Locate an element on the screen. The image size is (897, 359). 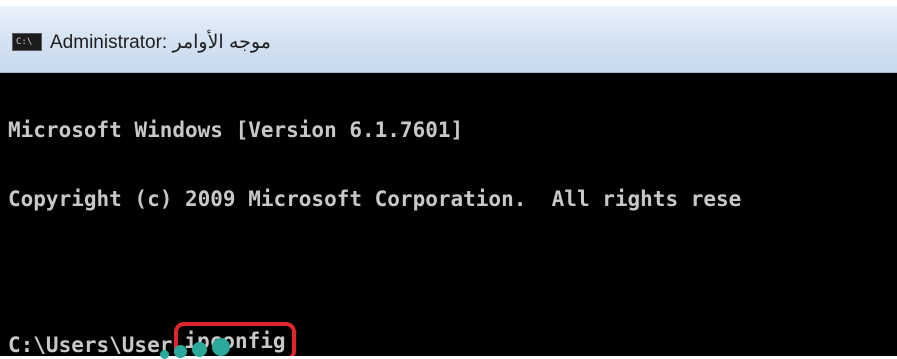
window-title: Administrator: موجه الأوامر is located at coordinates (160, 42).